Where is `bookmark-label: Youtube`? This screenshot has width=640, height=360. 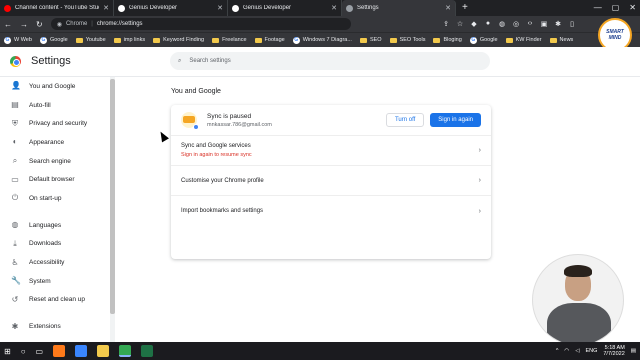
bookmark-label: Youtube is located at coordinates (95, 40).